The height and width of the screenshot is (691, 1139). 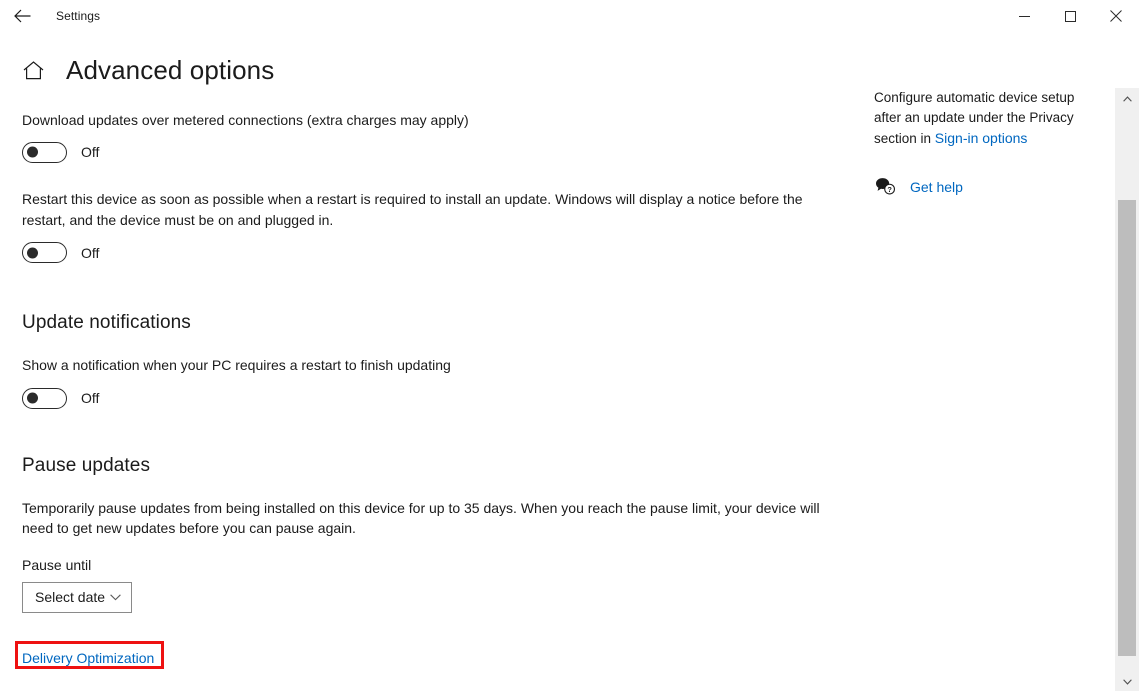 What do you see at coordinates (33, 70) in the screenshot?
I see `home-icon` at bounding box center [33, 70].